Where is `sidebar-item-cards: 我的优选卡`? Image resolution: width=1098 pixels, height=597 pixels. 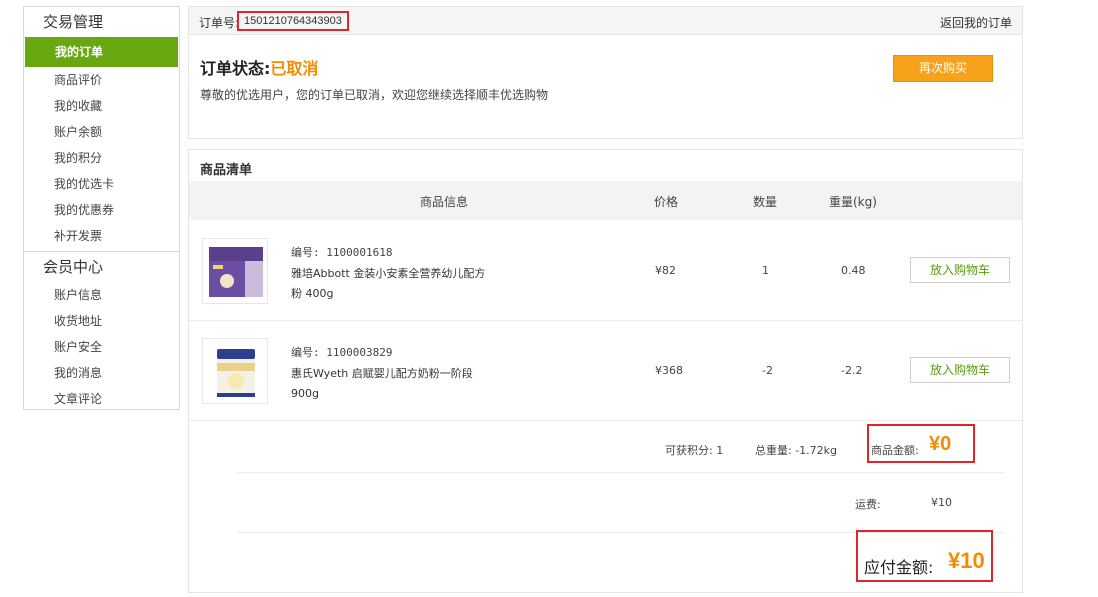 sidebar-item-cards: 我的优选卡 is located at coordinates (101, 184).